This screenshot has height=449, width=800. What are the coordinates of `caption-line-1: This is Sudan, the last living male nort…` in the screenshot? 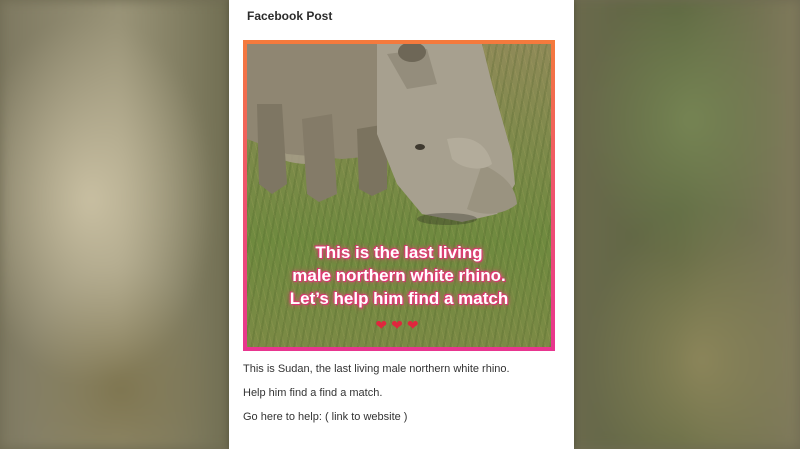 It's located at (376, 369).